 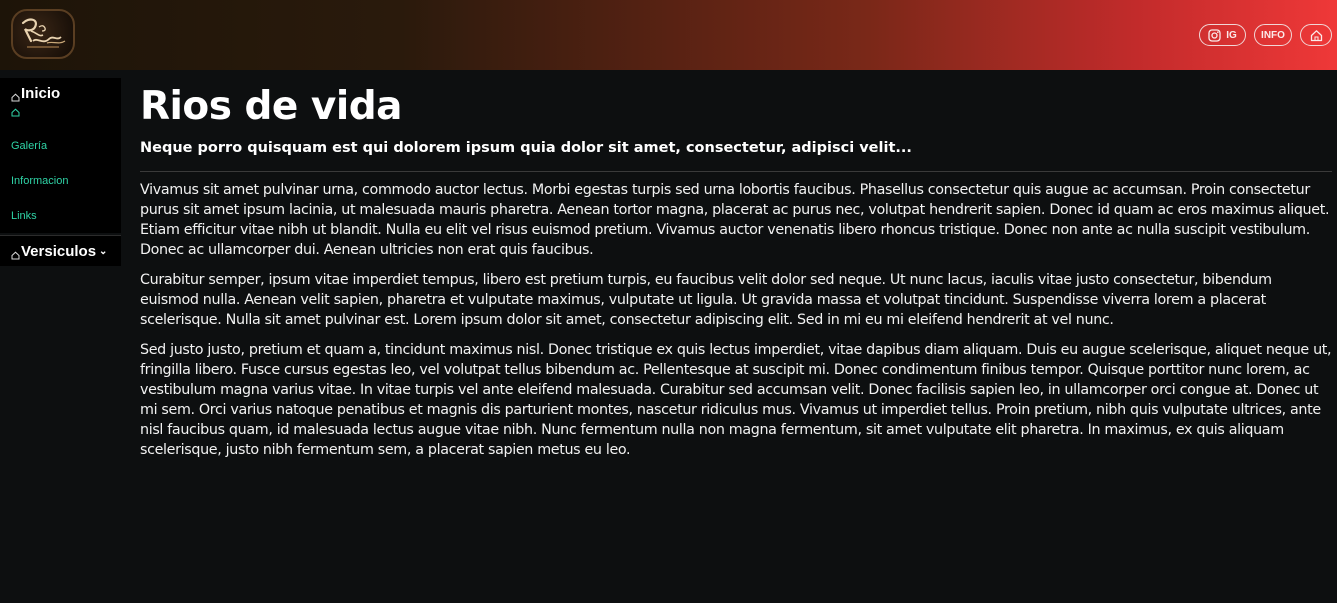 What do you see at coordinates (43, 34) in the screenshot?
I see `logo` at bounding box center [43, 34].